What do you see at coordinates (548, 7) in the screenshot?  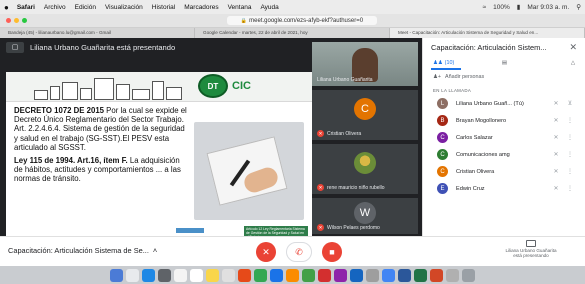 I see `menu-clock: Mar 9:03 a. m.` at bounding box center [548, 7].